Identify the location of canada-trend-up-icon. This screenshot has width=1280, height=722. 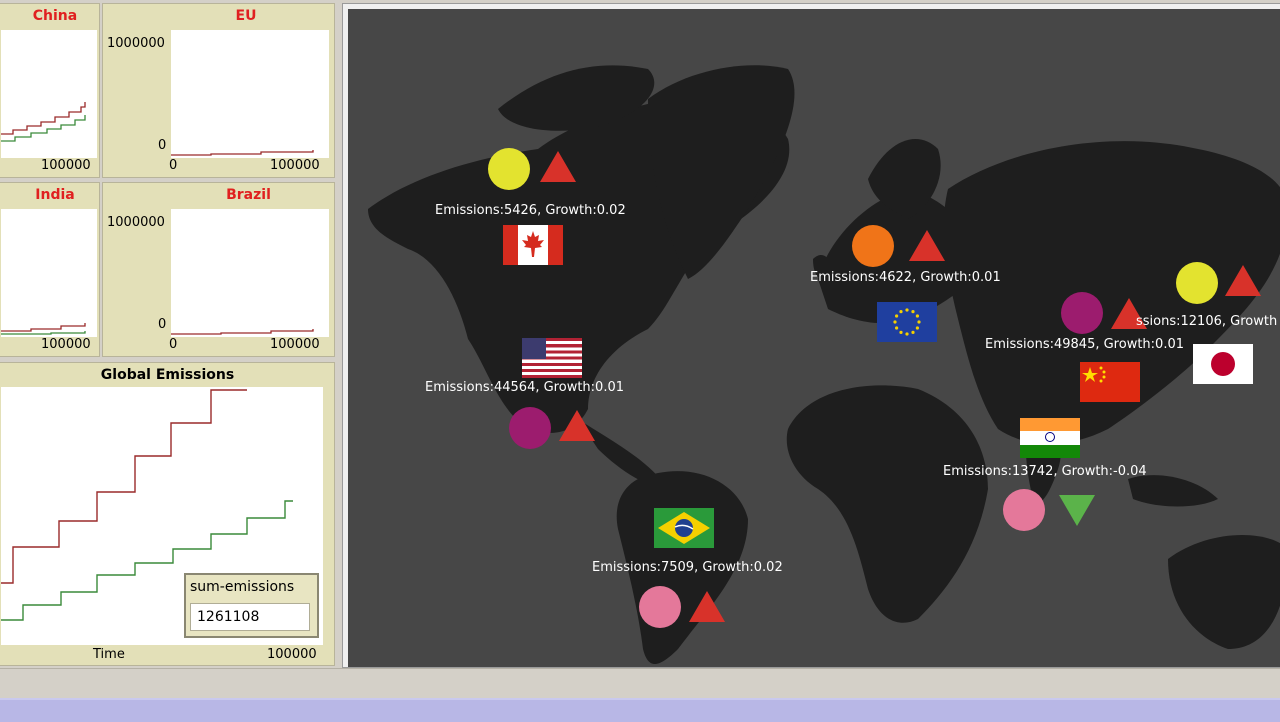
(558, 166).